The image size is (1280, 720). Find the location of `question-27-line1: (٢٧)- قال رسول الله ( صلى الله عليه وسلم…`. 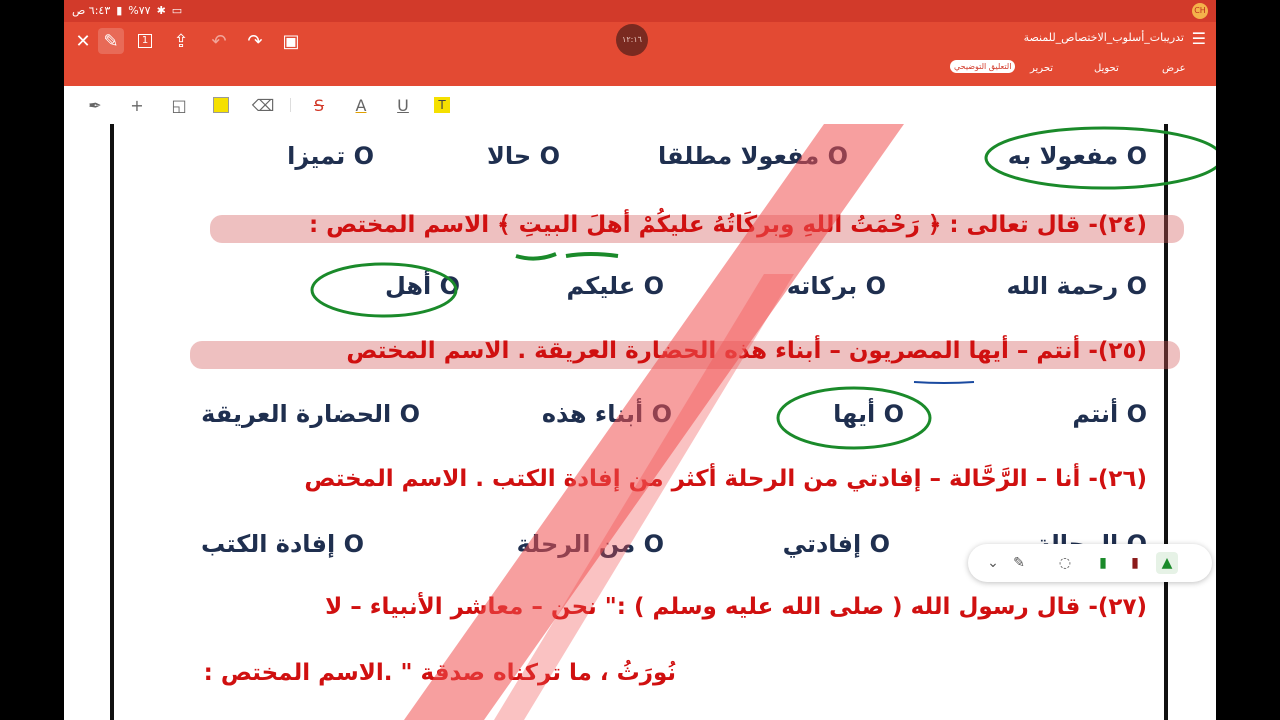

question-27-line1: (٢٧)- قال رسول الله ( صلى الله عليه وسلم… is located at coordinates (736, 607).